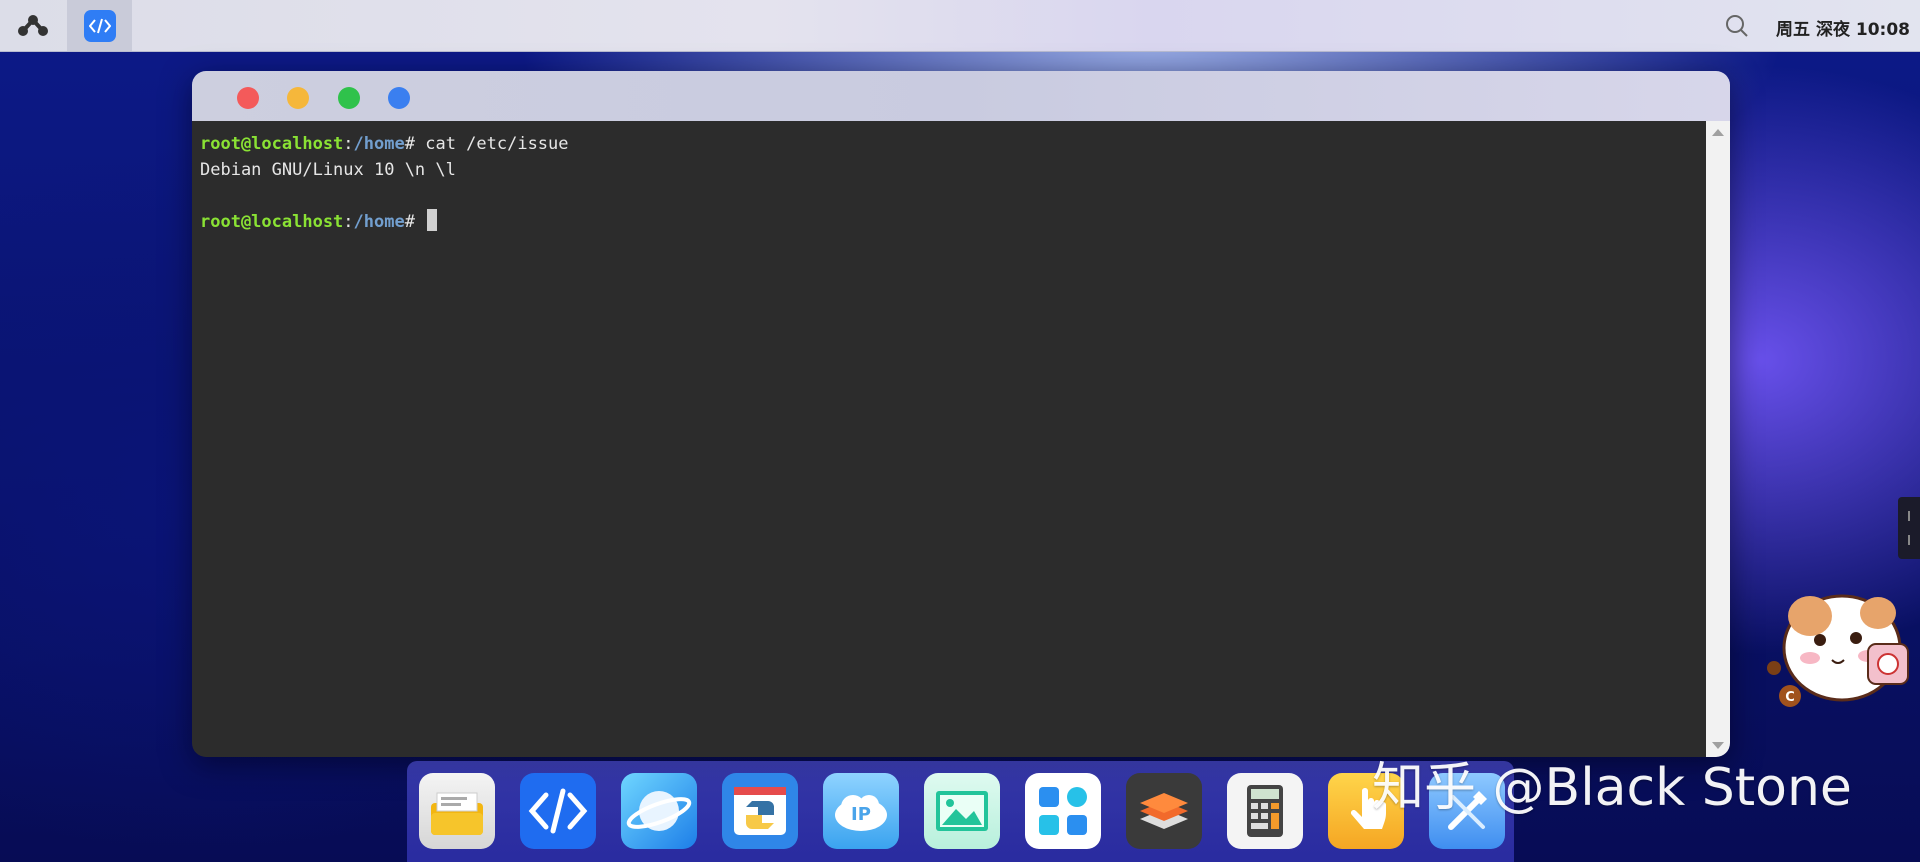 The image size is (1920, 862). I want to click on image-icon, so click(962, 811).